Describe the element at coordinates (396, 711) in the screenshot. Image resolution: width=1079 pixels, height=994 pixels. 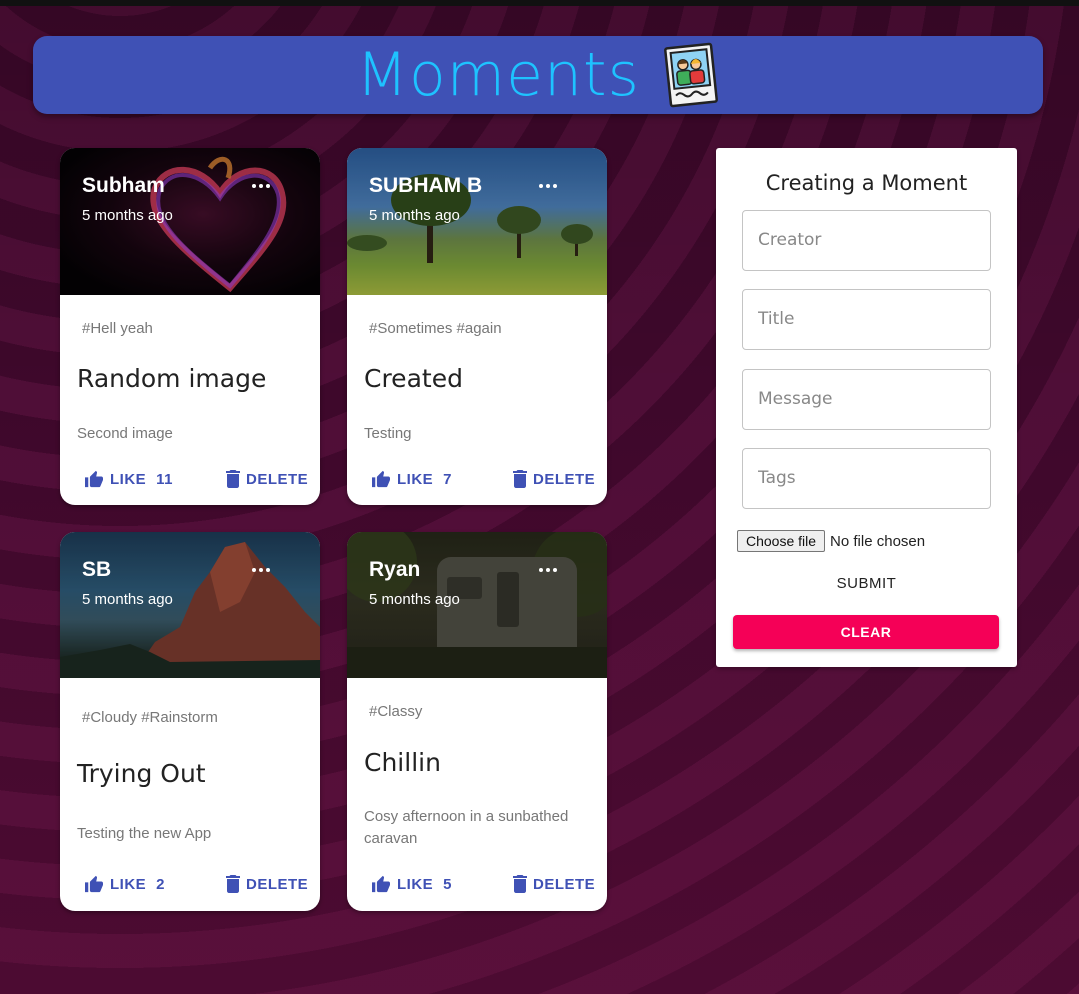
I see `post-tags: #Classy` at that location.